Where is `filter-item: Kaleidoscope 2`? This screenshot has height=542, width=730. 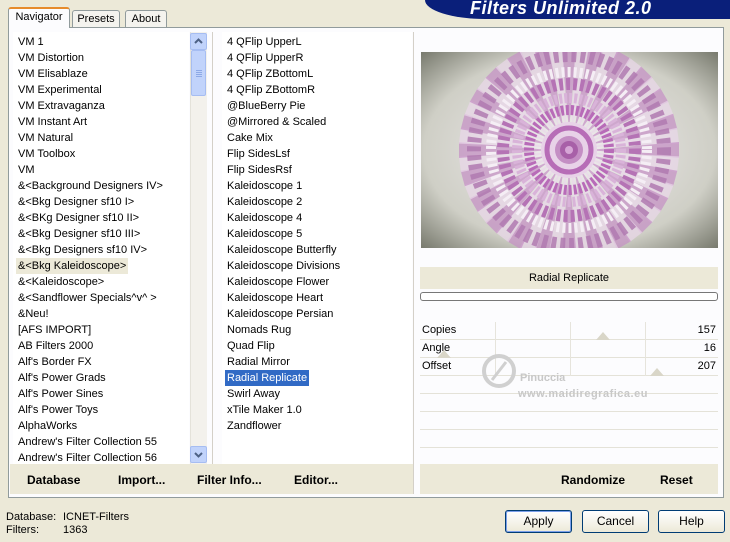 filter-item: Kaleidoscope 2 is located at coordinates (264, 202).